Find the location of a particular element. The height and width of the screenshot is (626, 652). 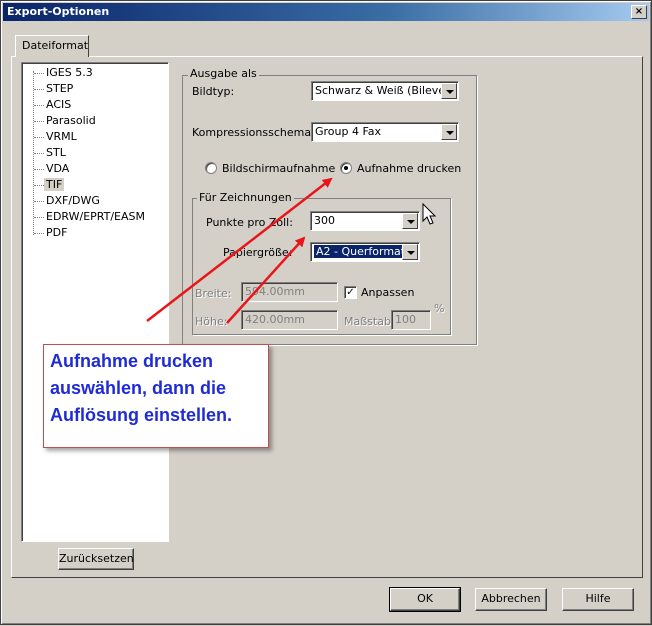

bildtyp-label: Bildtyp: is located at coordinates (213, 91).